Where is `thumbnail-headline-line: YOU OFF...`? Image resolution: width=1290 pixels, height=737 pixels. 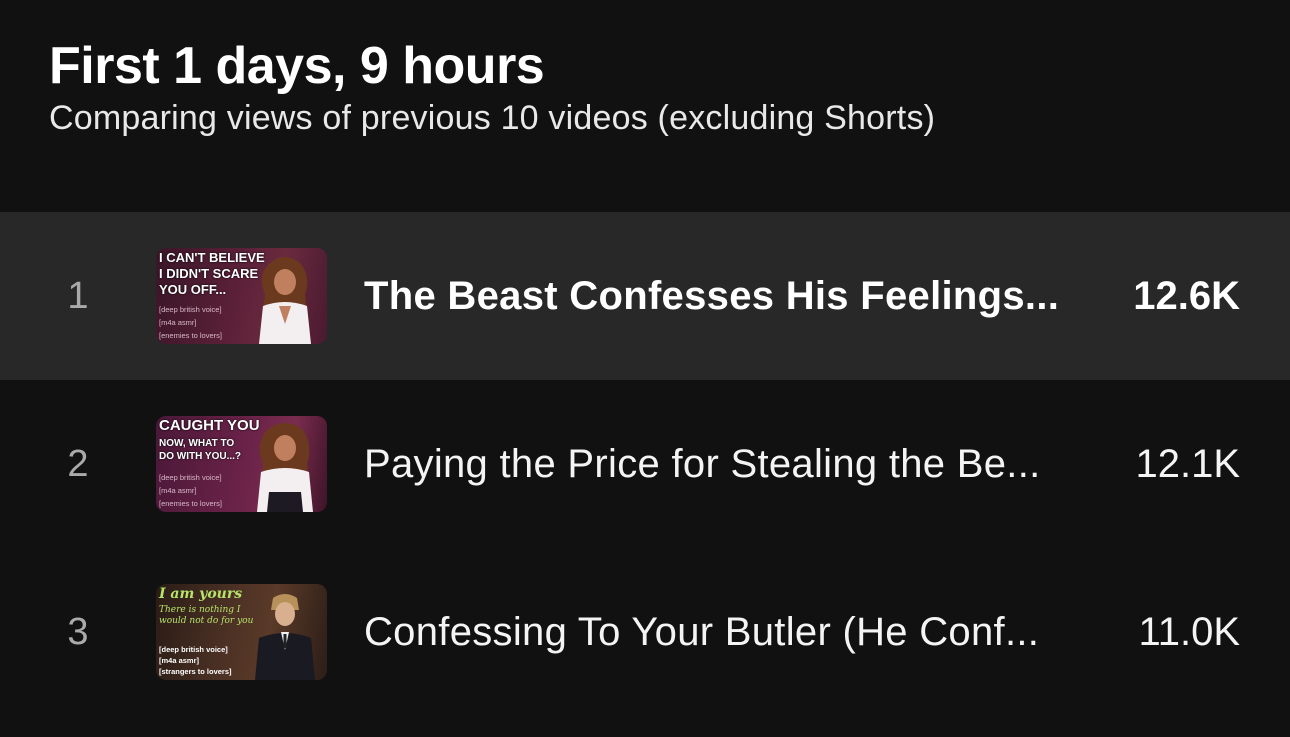 thumbnail-headline-line: YOU OFF... is located at coordinates (193, 289).